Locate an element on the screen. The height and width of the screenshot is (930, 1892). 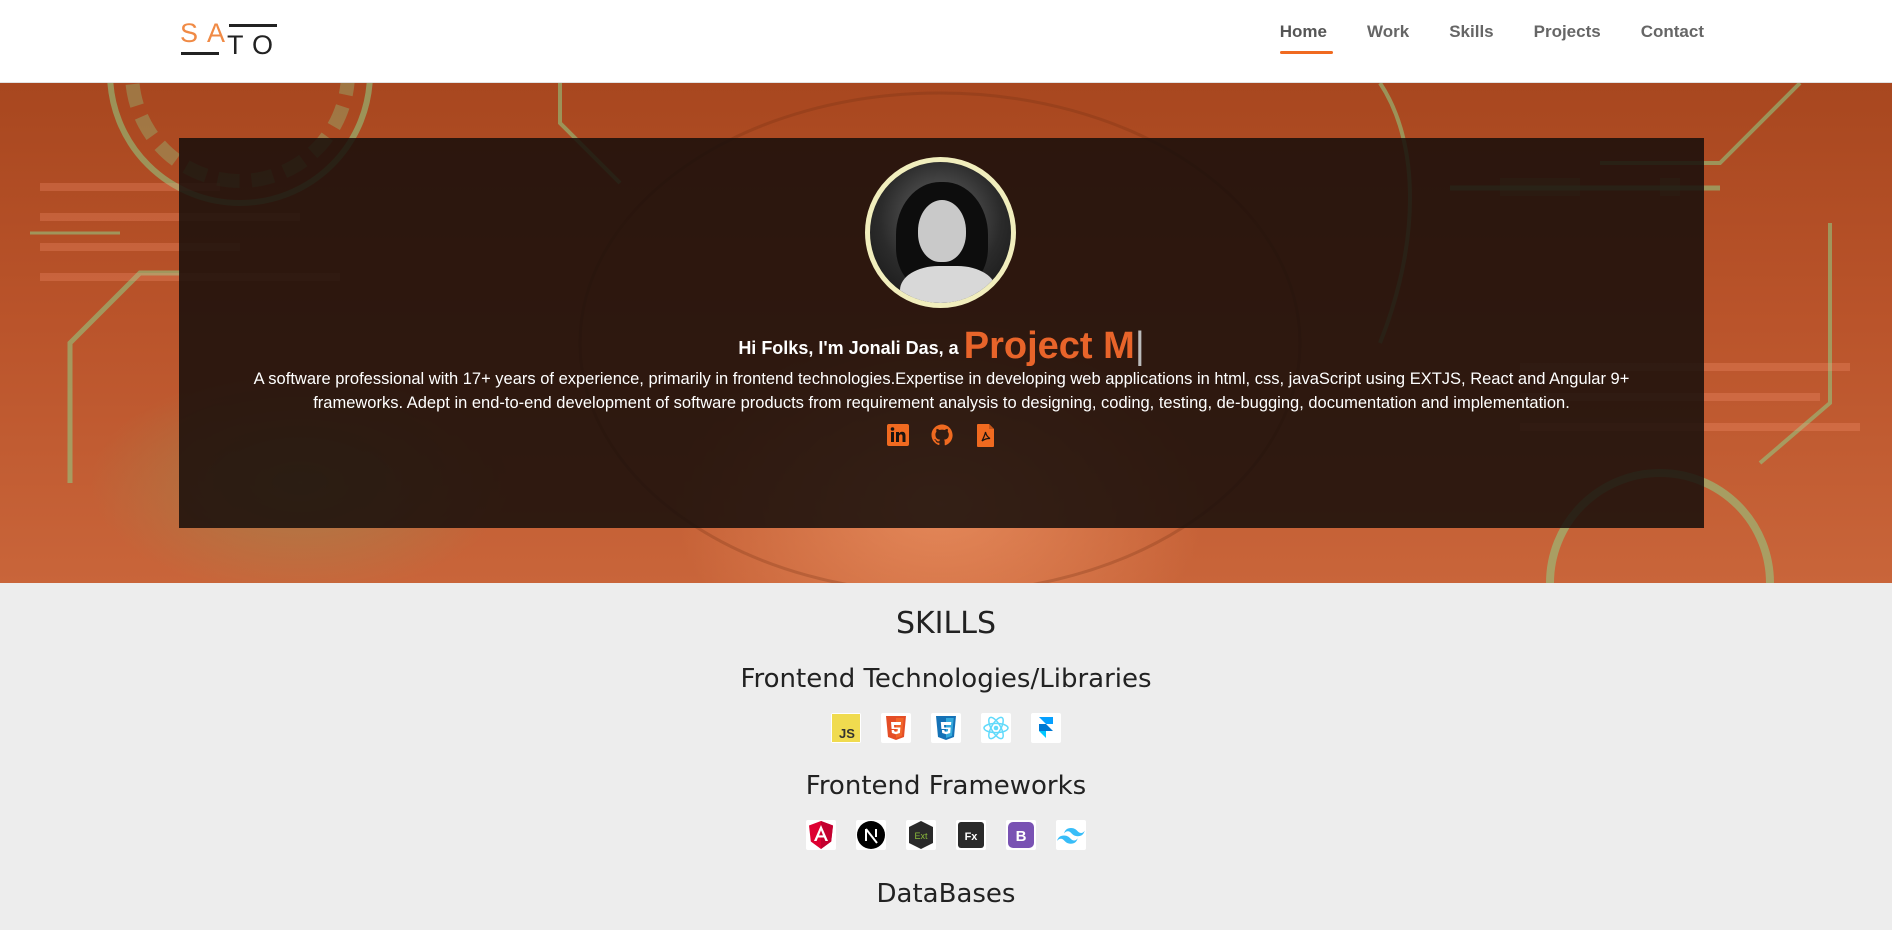
databases-title: DataBases is located at coordinates (946, 894).